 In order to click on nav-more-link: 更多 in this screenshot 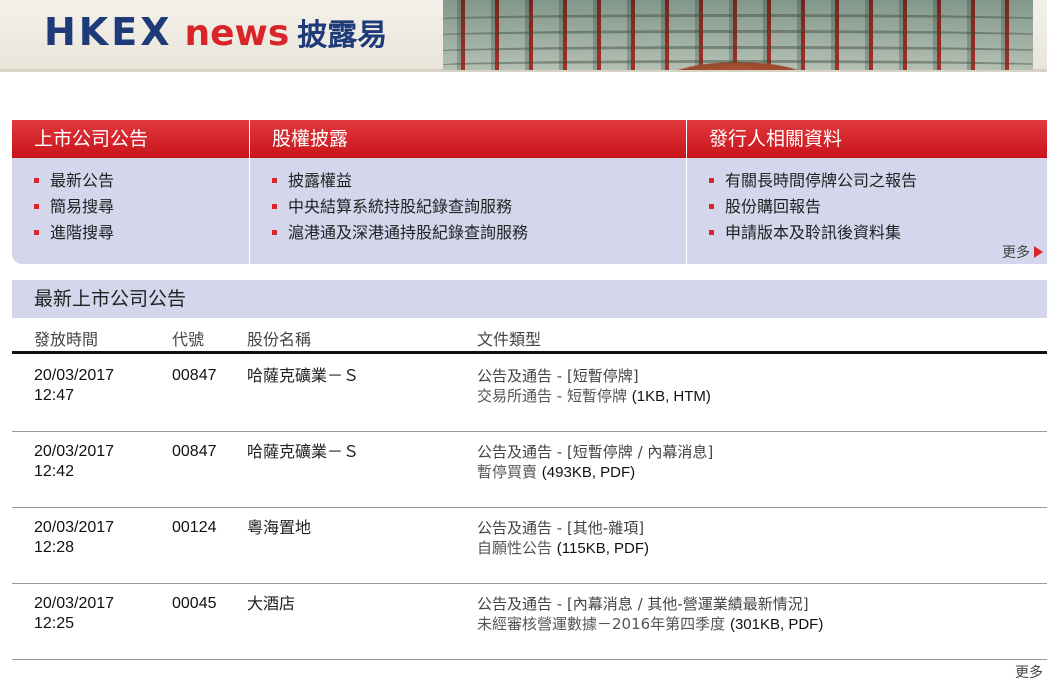, I will do `click(1022, 252)`.